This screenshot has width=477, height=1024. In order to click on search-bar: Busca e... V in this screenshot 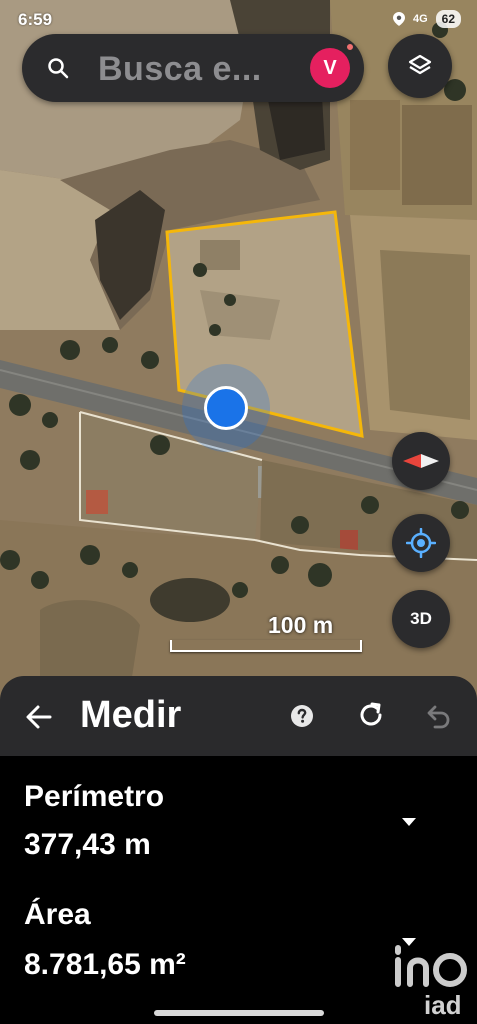, I will do `click(193, 68)`.